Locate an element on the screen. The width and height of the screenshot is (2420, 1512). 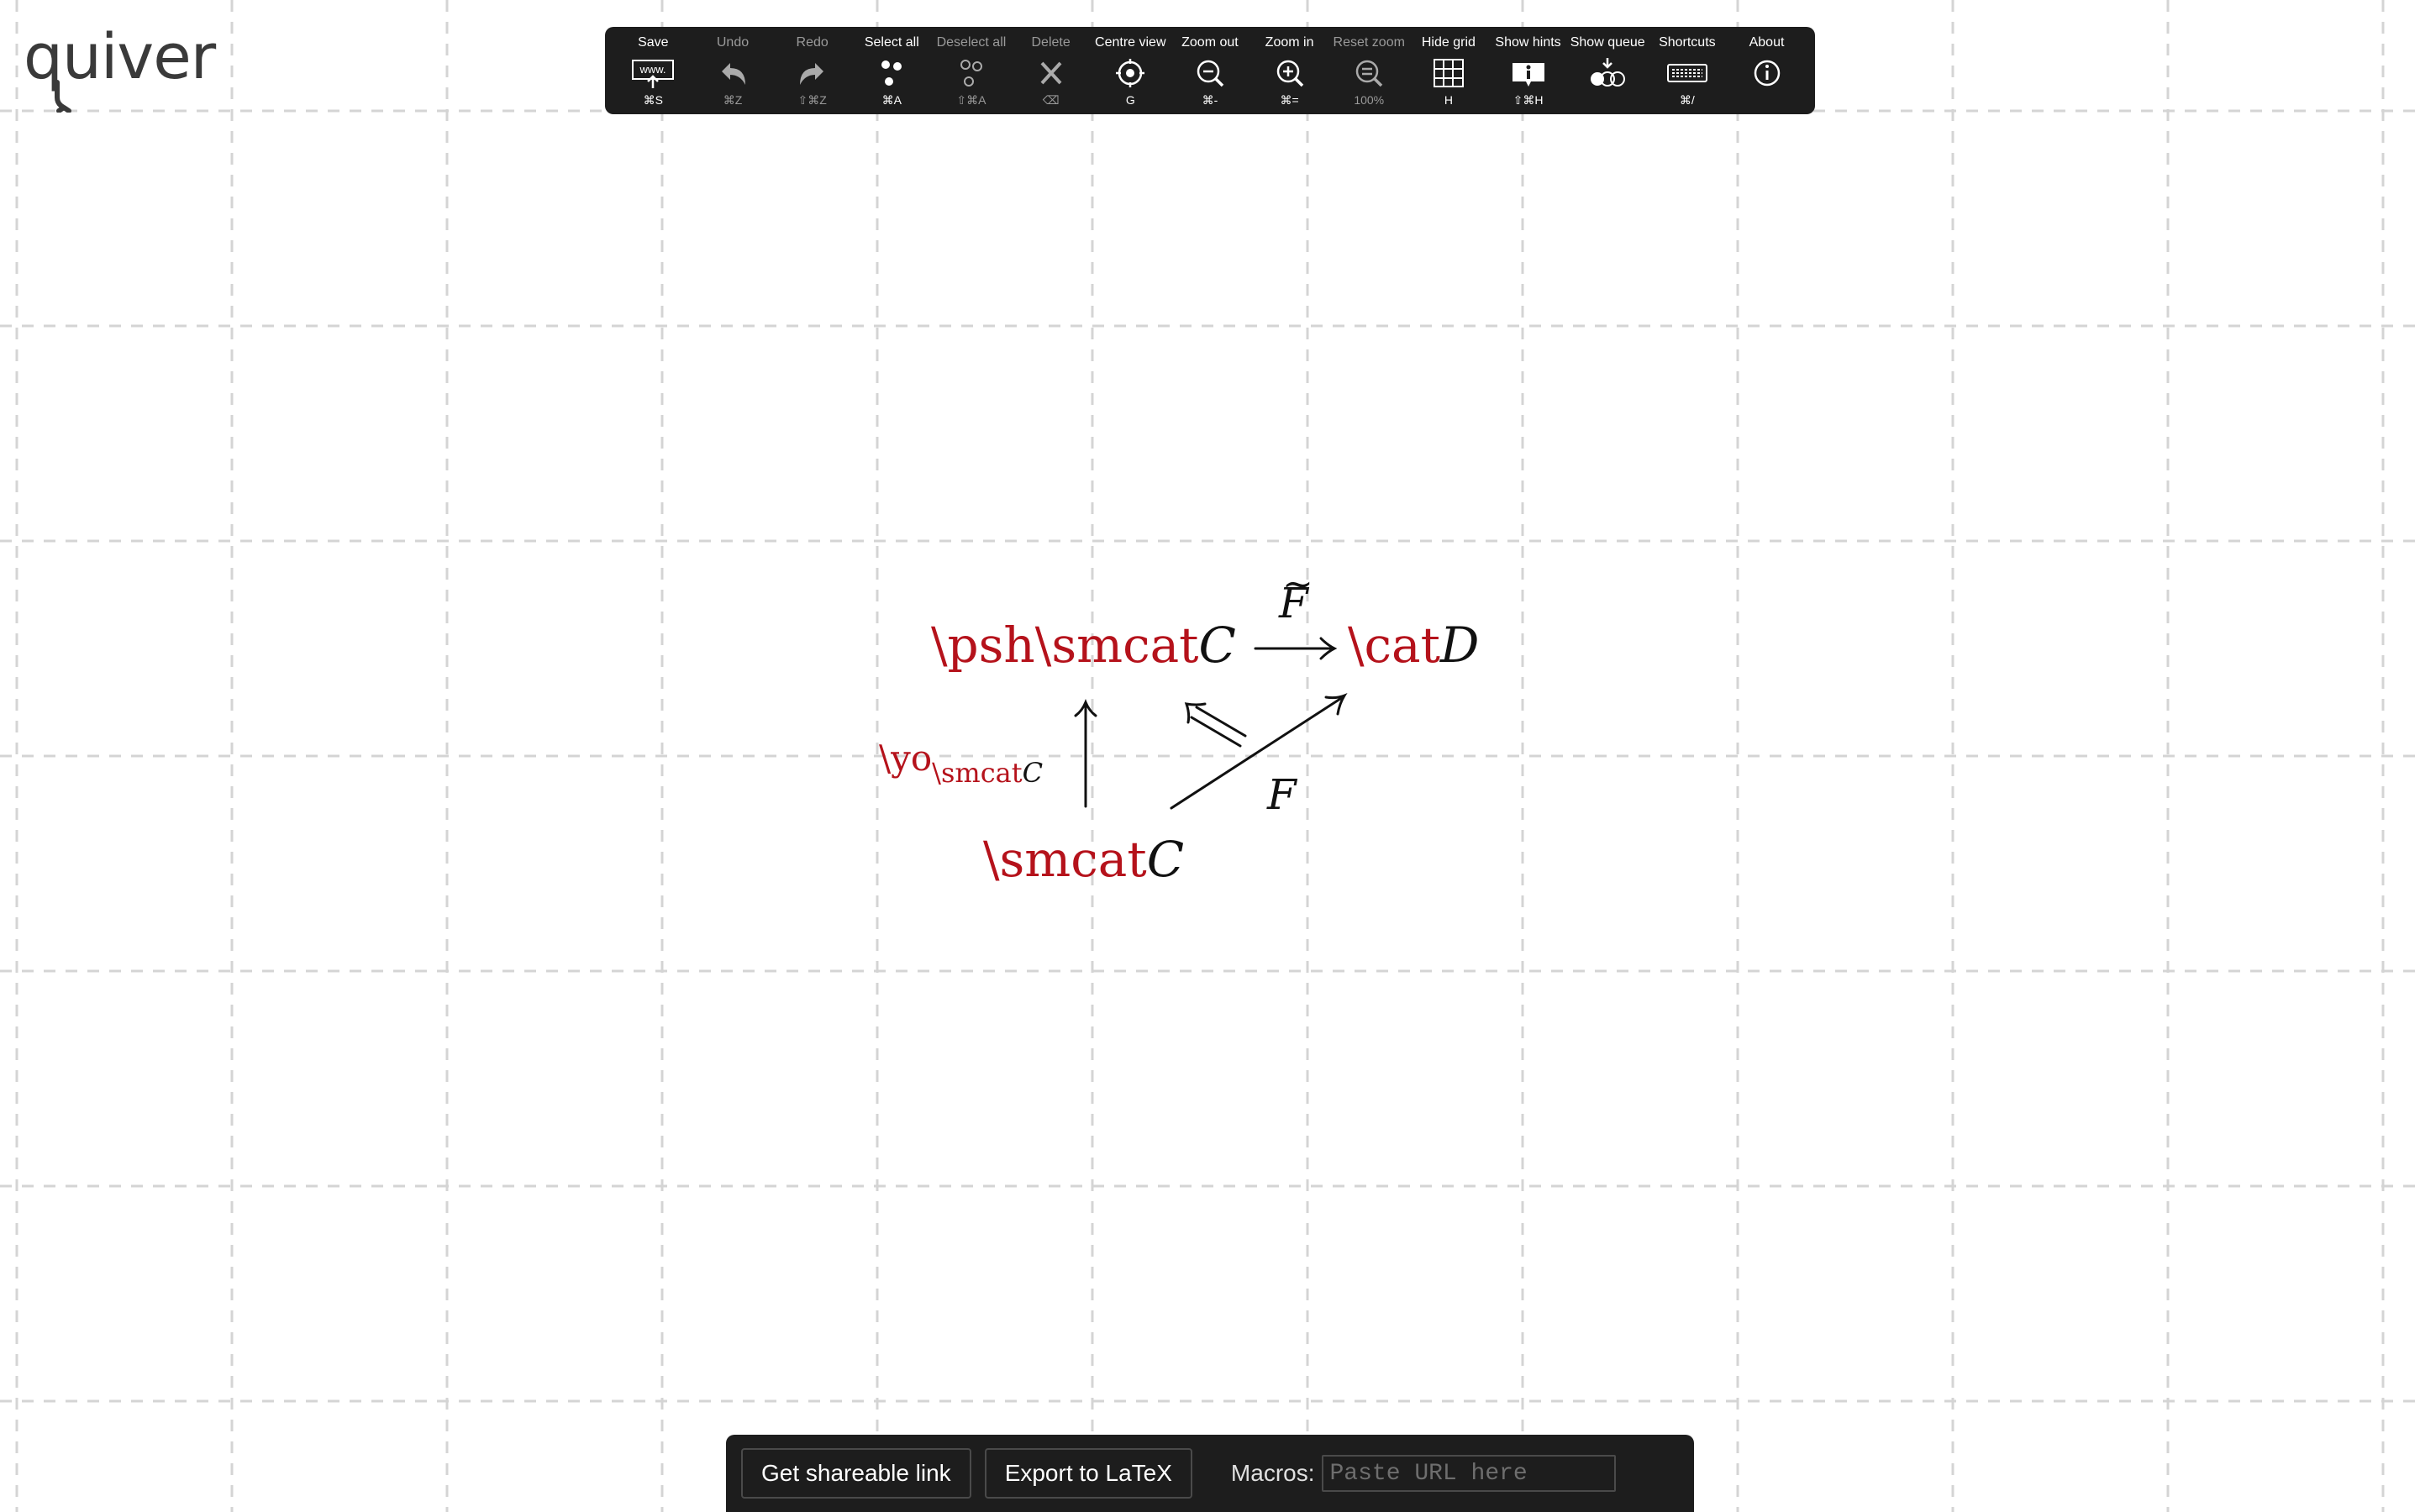
arrow-top-horizontal is located at coordinates (1296, 648).